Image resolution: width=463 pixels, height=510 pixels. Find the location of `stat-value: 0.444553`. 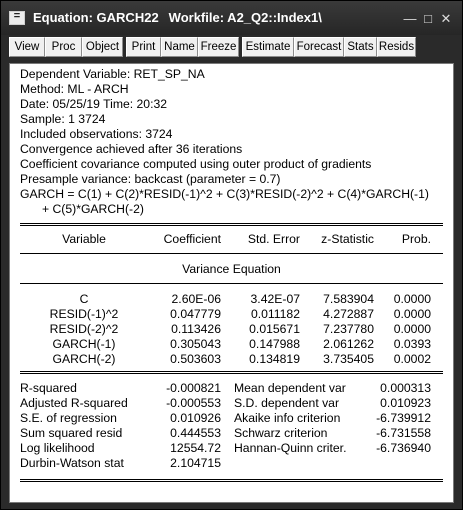

stat-value: 0.444553 is located at coordinates (195, 433).